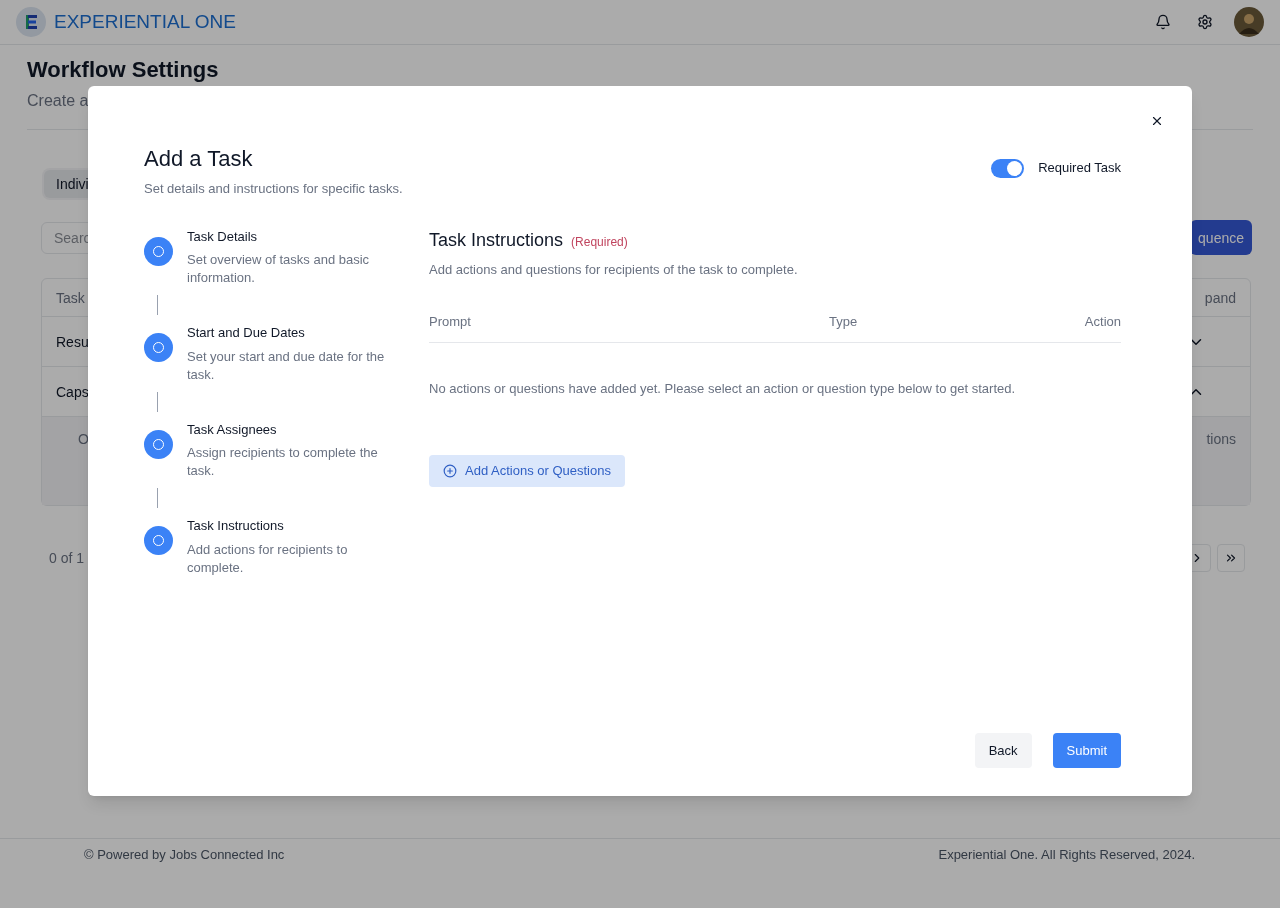  Describe the element at coordinates (1008, 168) in the screenshot. I see `required-task-toggle` at that location.